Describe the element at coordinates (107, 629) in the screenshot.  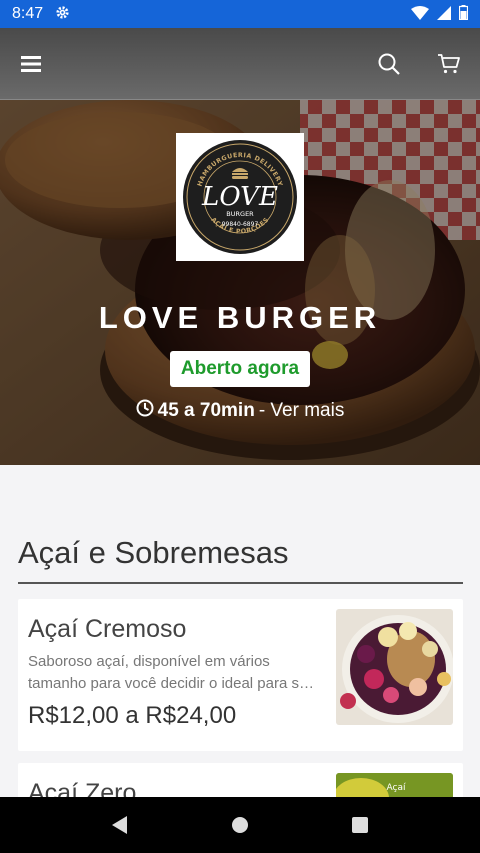
I see `product-name: Açaí Cremoso` at that location.